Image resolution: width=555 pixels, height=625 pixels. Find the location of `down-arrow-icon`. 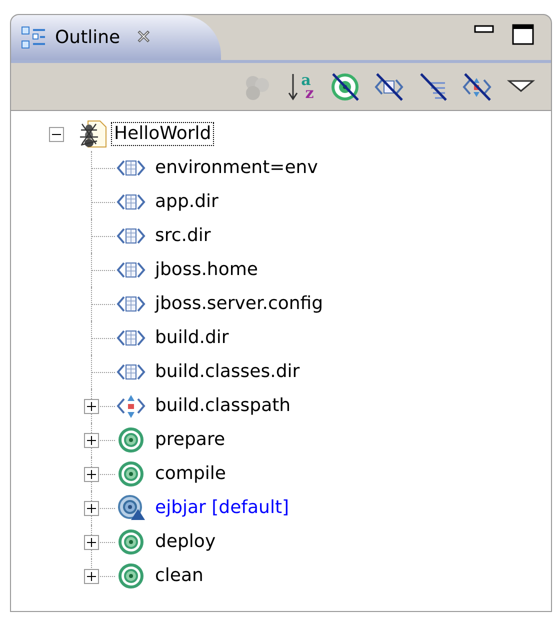

down-arrow-icon is located at coordinates (293, 87).